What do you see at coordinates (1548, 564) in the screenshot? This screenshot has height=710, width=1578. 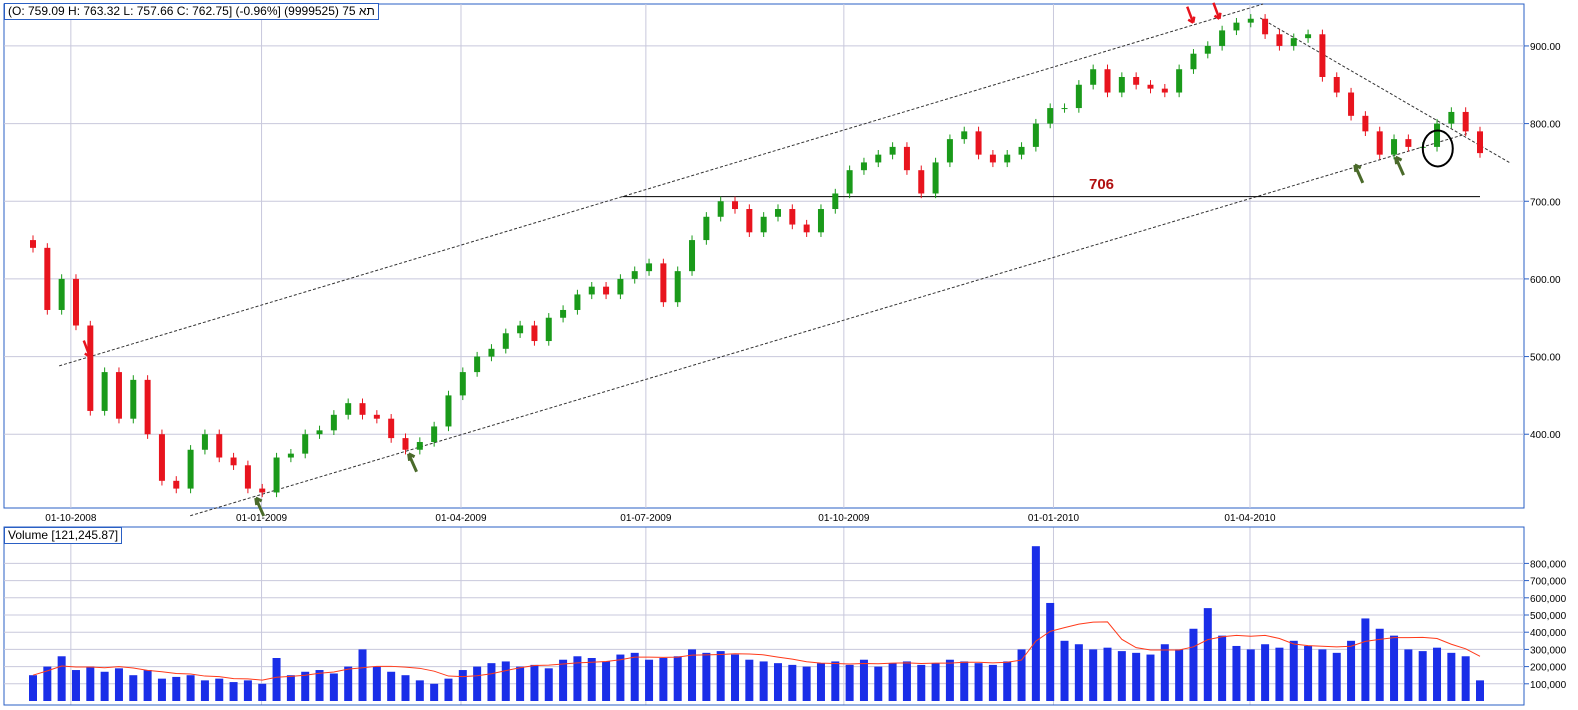 I see `volume-tick-label: 800,000` at bounding box center [1548, 564].